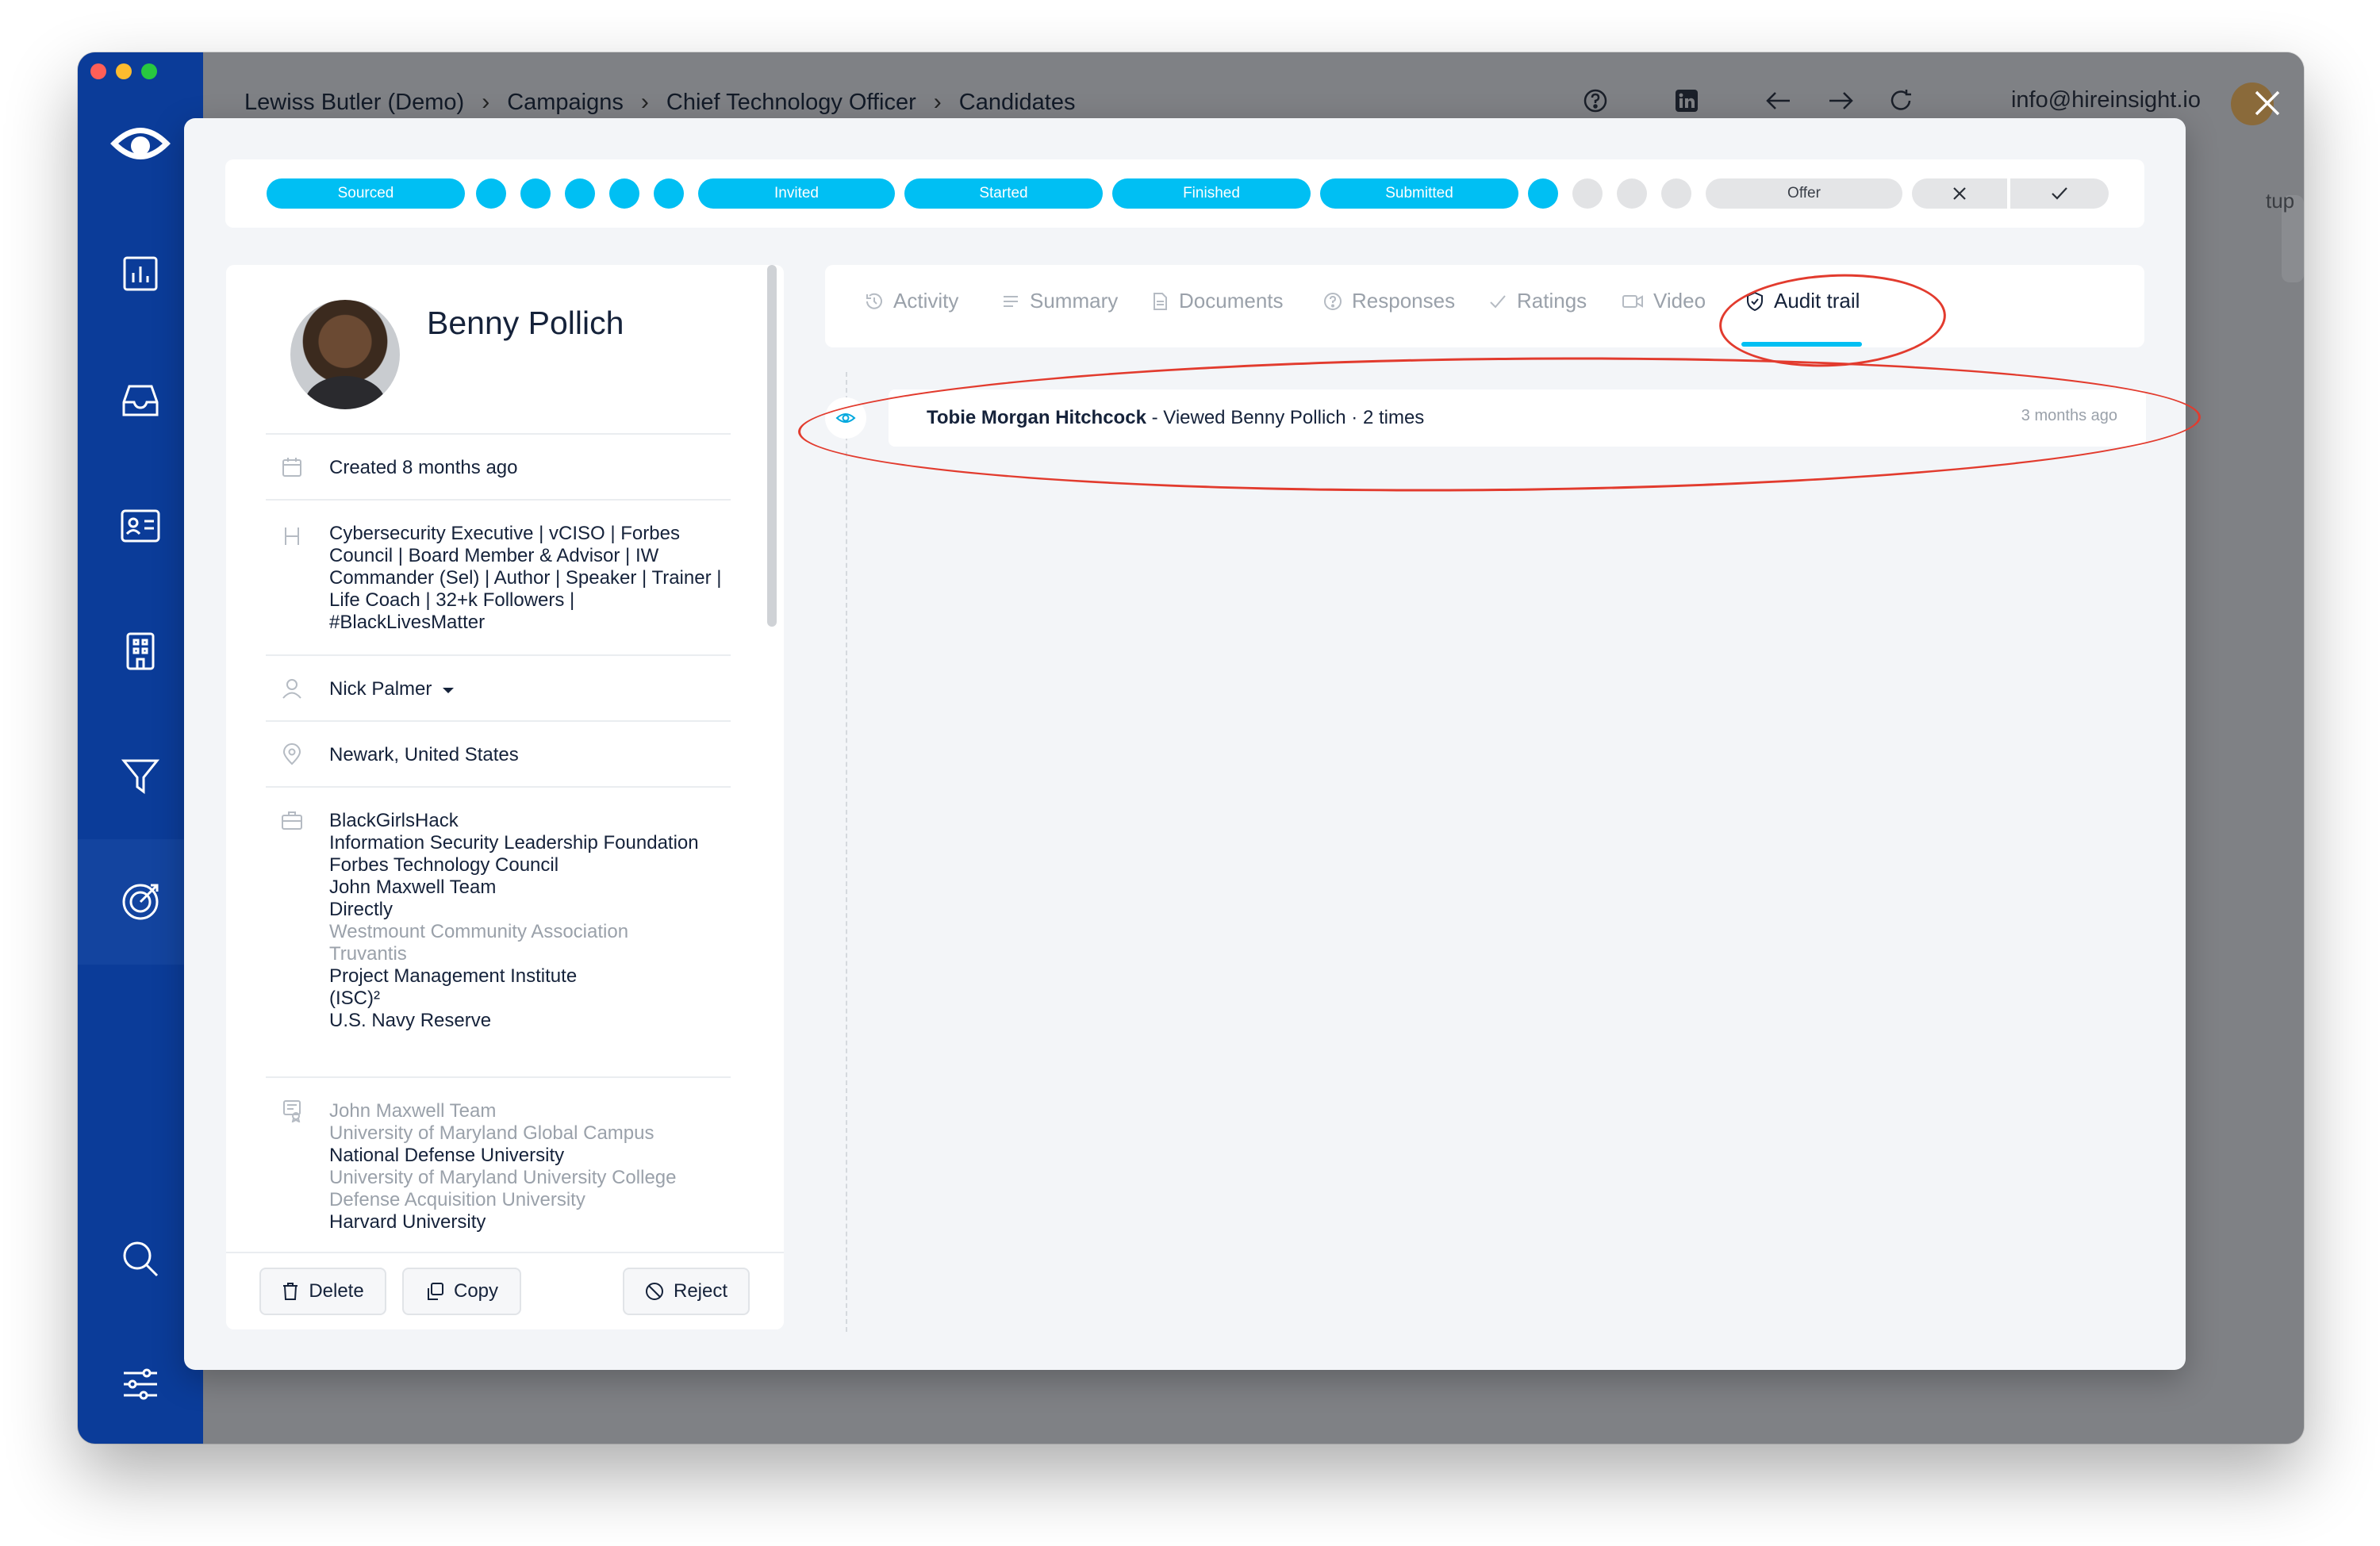  What do you see at coordinates (1595, 100) in the screenshot?
I see `help-icon` at bounding box center [1595, 100].